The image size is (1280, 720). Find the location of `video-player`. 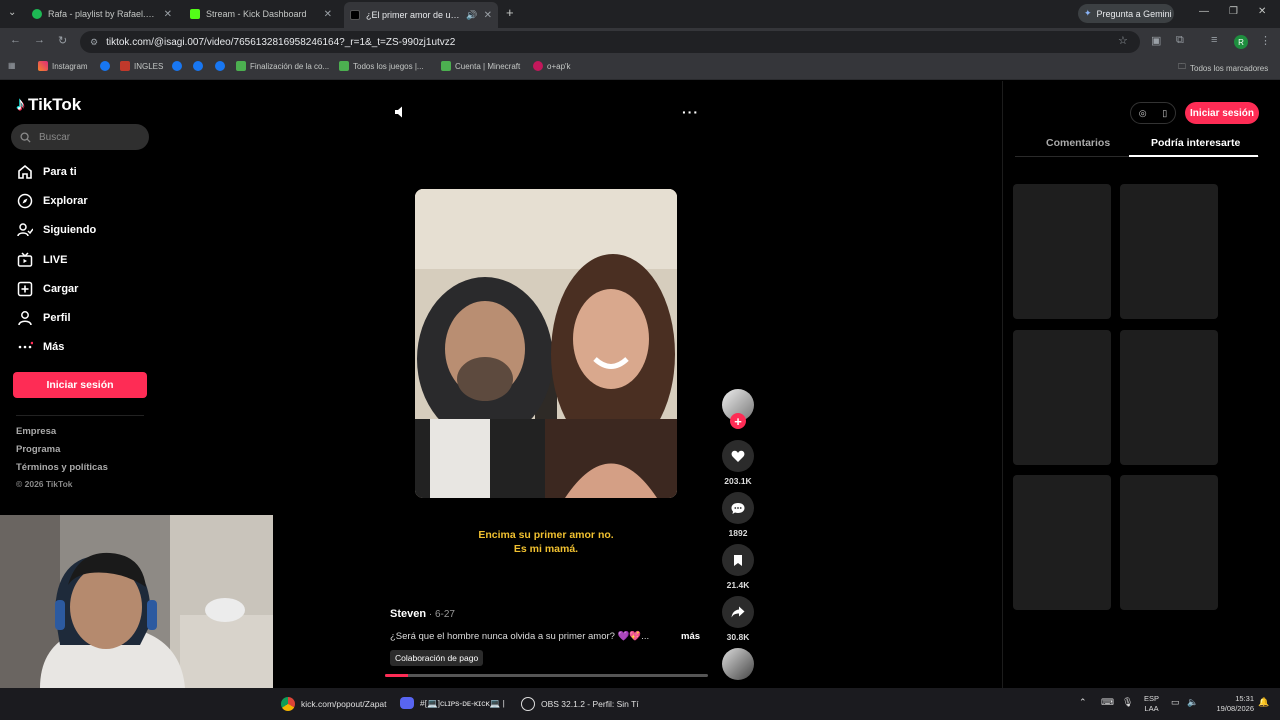

video-player is located at coordinates (546, 343).